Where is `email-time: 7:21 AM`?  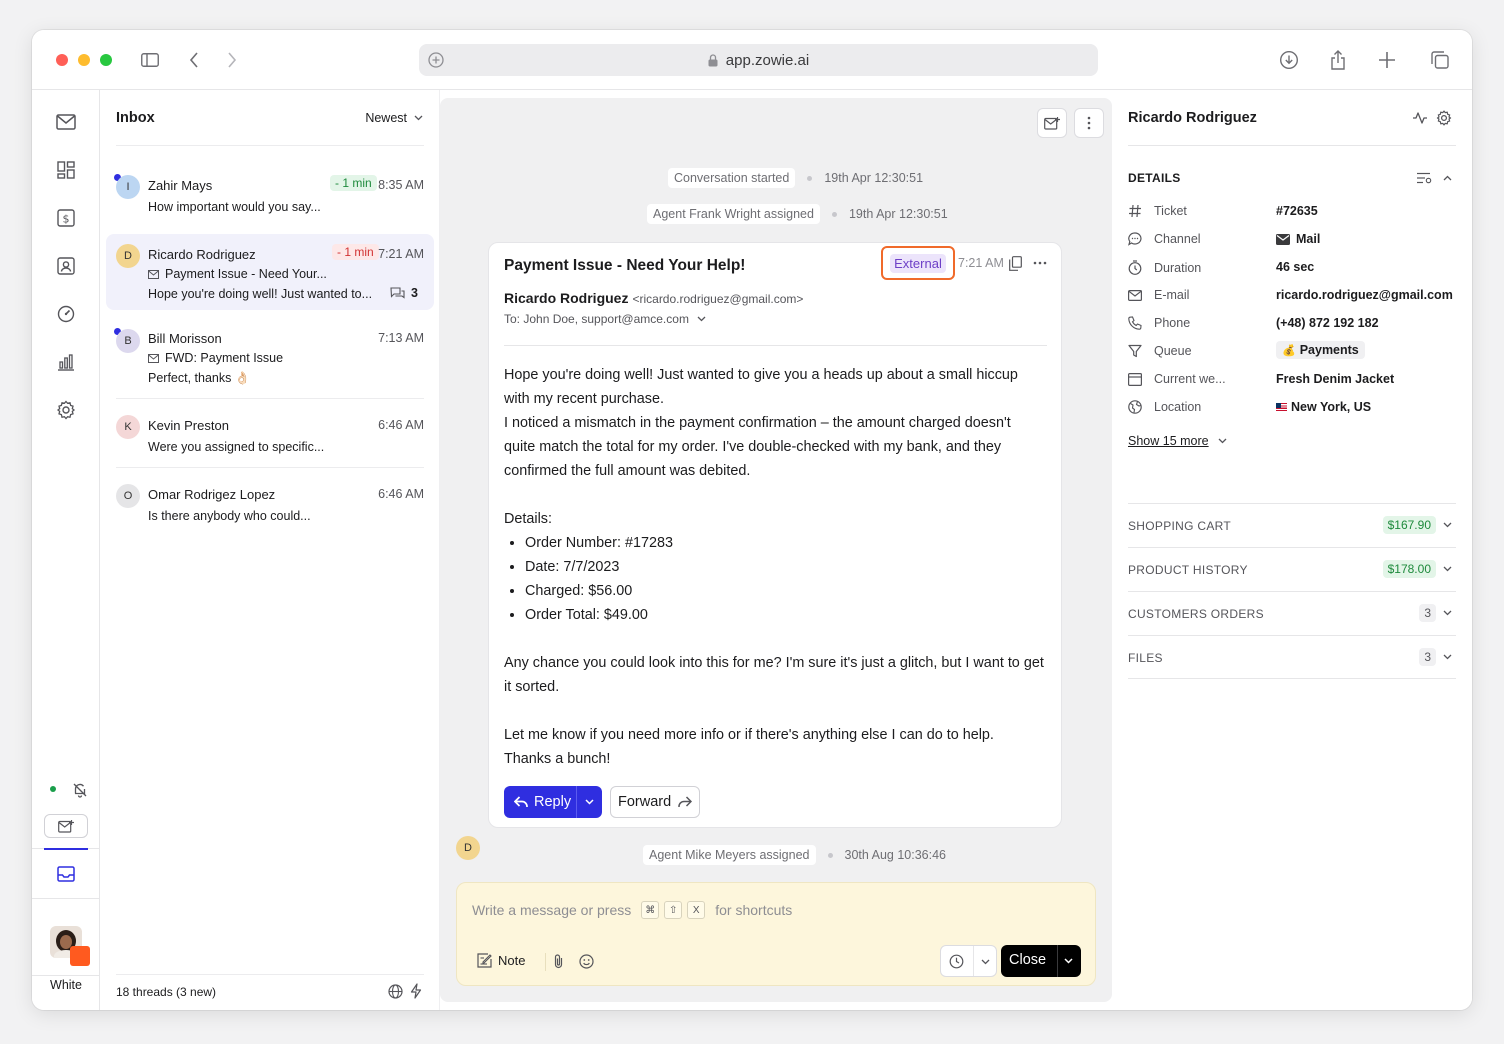
email-time: 7:21 AM is located at coordinates (981, 263).